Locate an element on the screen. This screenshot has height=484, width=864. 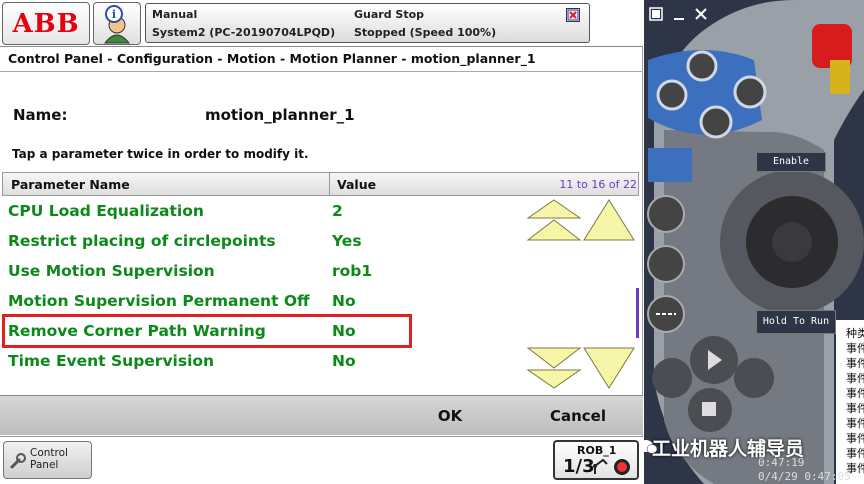
close-window-icon is located at coordinates (573, 15).